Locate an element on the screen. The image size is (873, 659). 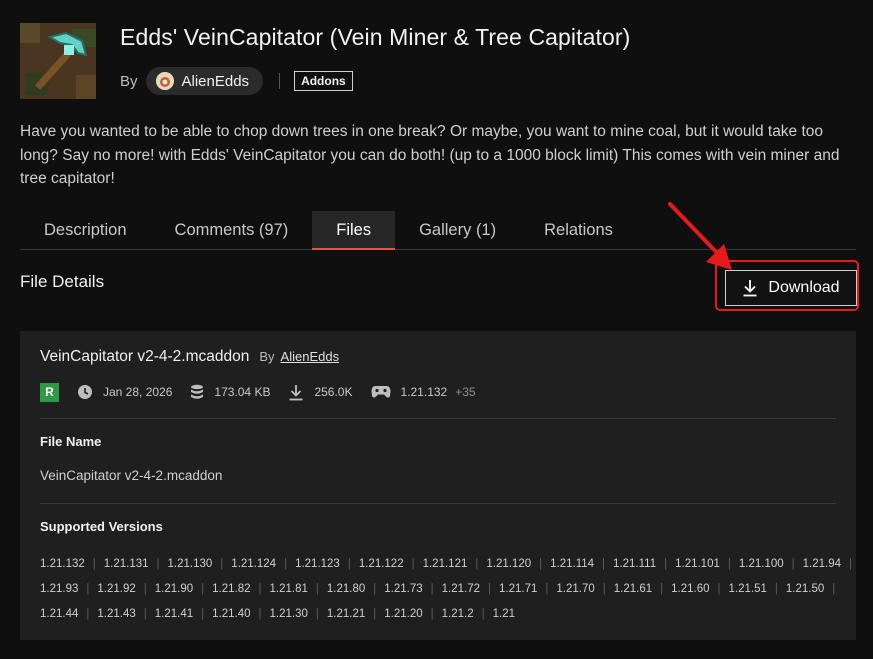
version-item: 1.21 is located at coordinates (503, 613).